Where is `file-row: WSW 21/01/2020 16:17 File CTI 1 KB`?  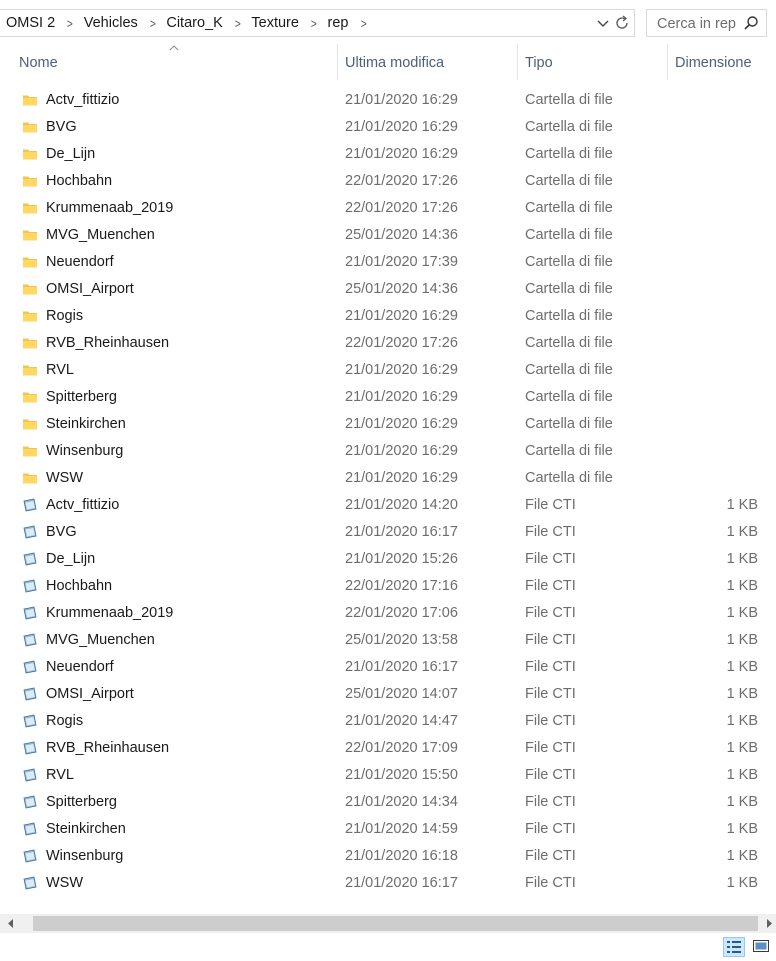 file-row: WSW 21/01/2020 16:17 File CTI 1 KB is located at coordinates (393, 883).